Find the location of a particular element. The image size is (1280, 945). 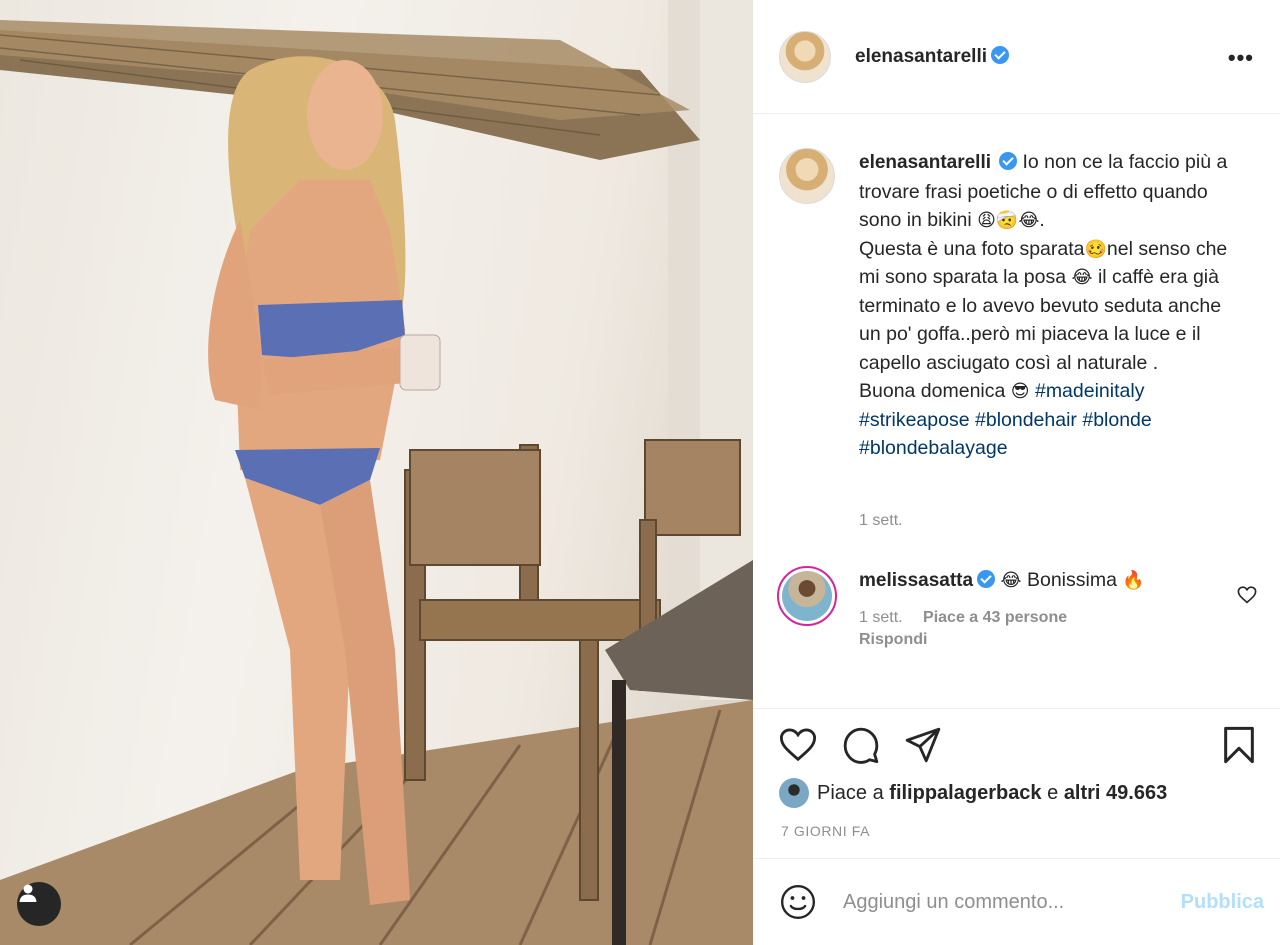

send-icon is located at coordinates (923, 745).